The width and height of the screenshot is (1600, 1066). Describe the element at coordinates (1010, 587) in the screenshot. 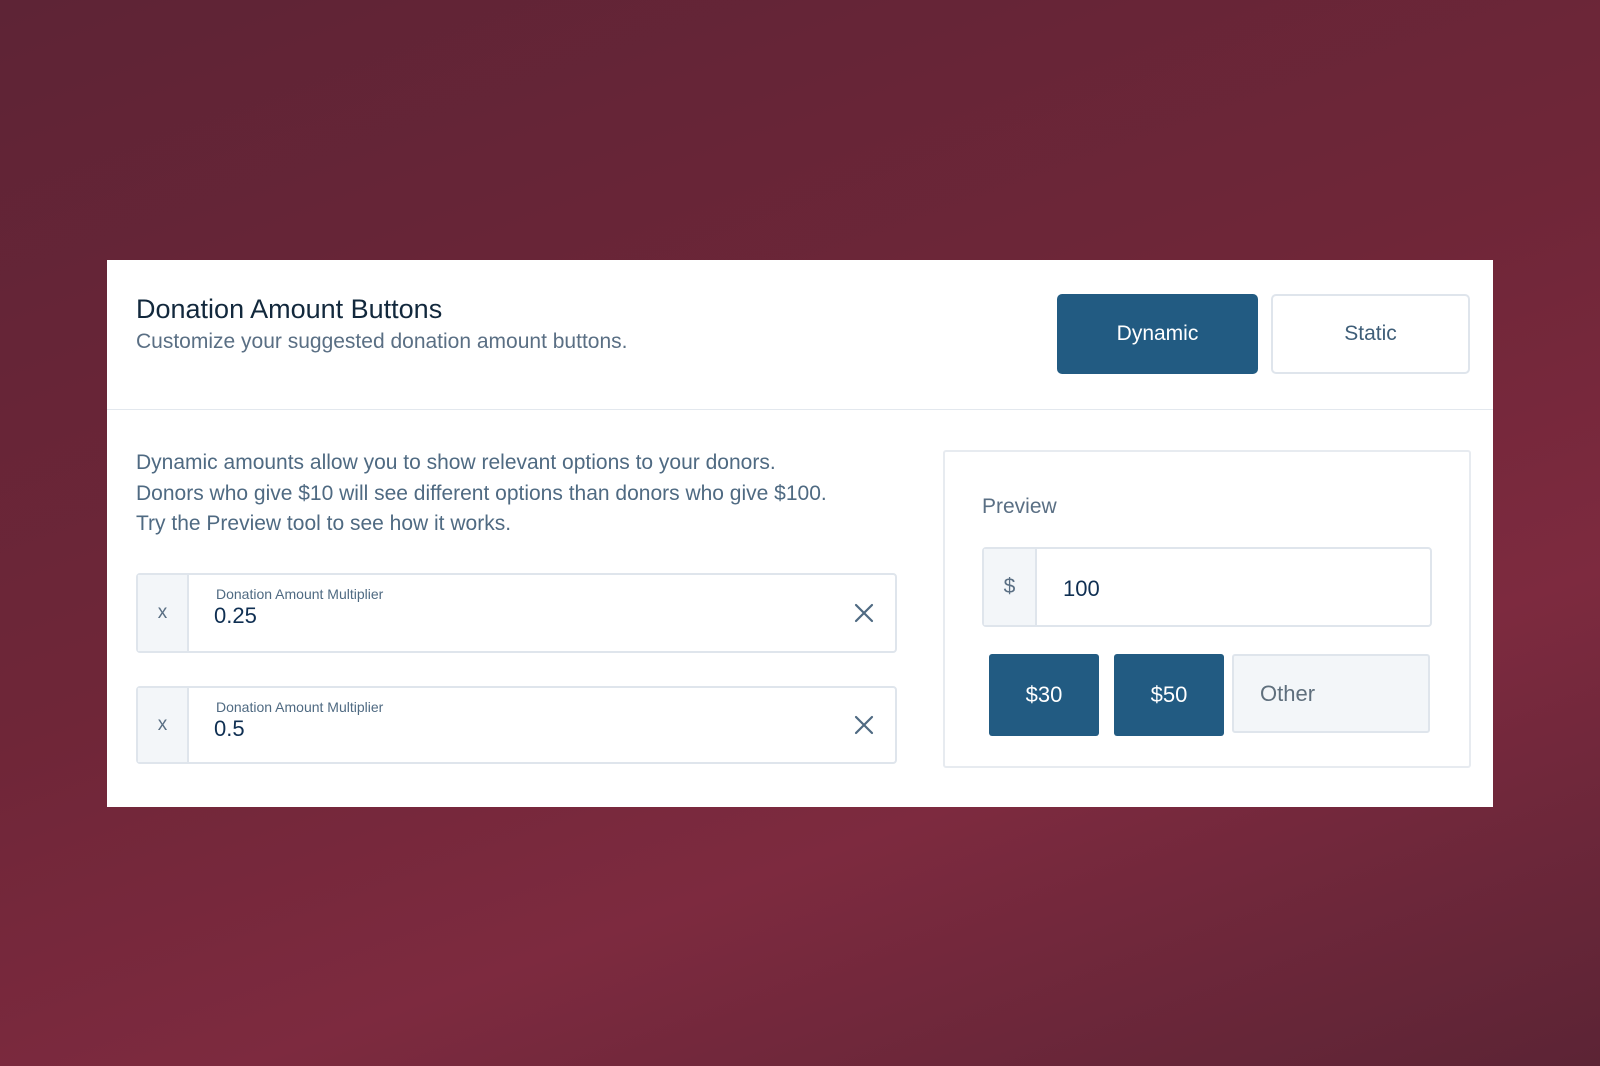

I see `currency-prefix: $` at that location.